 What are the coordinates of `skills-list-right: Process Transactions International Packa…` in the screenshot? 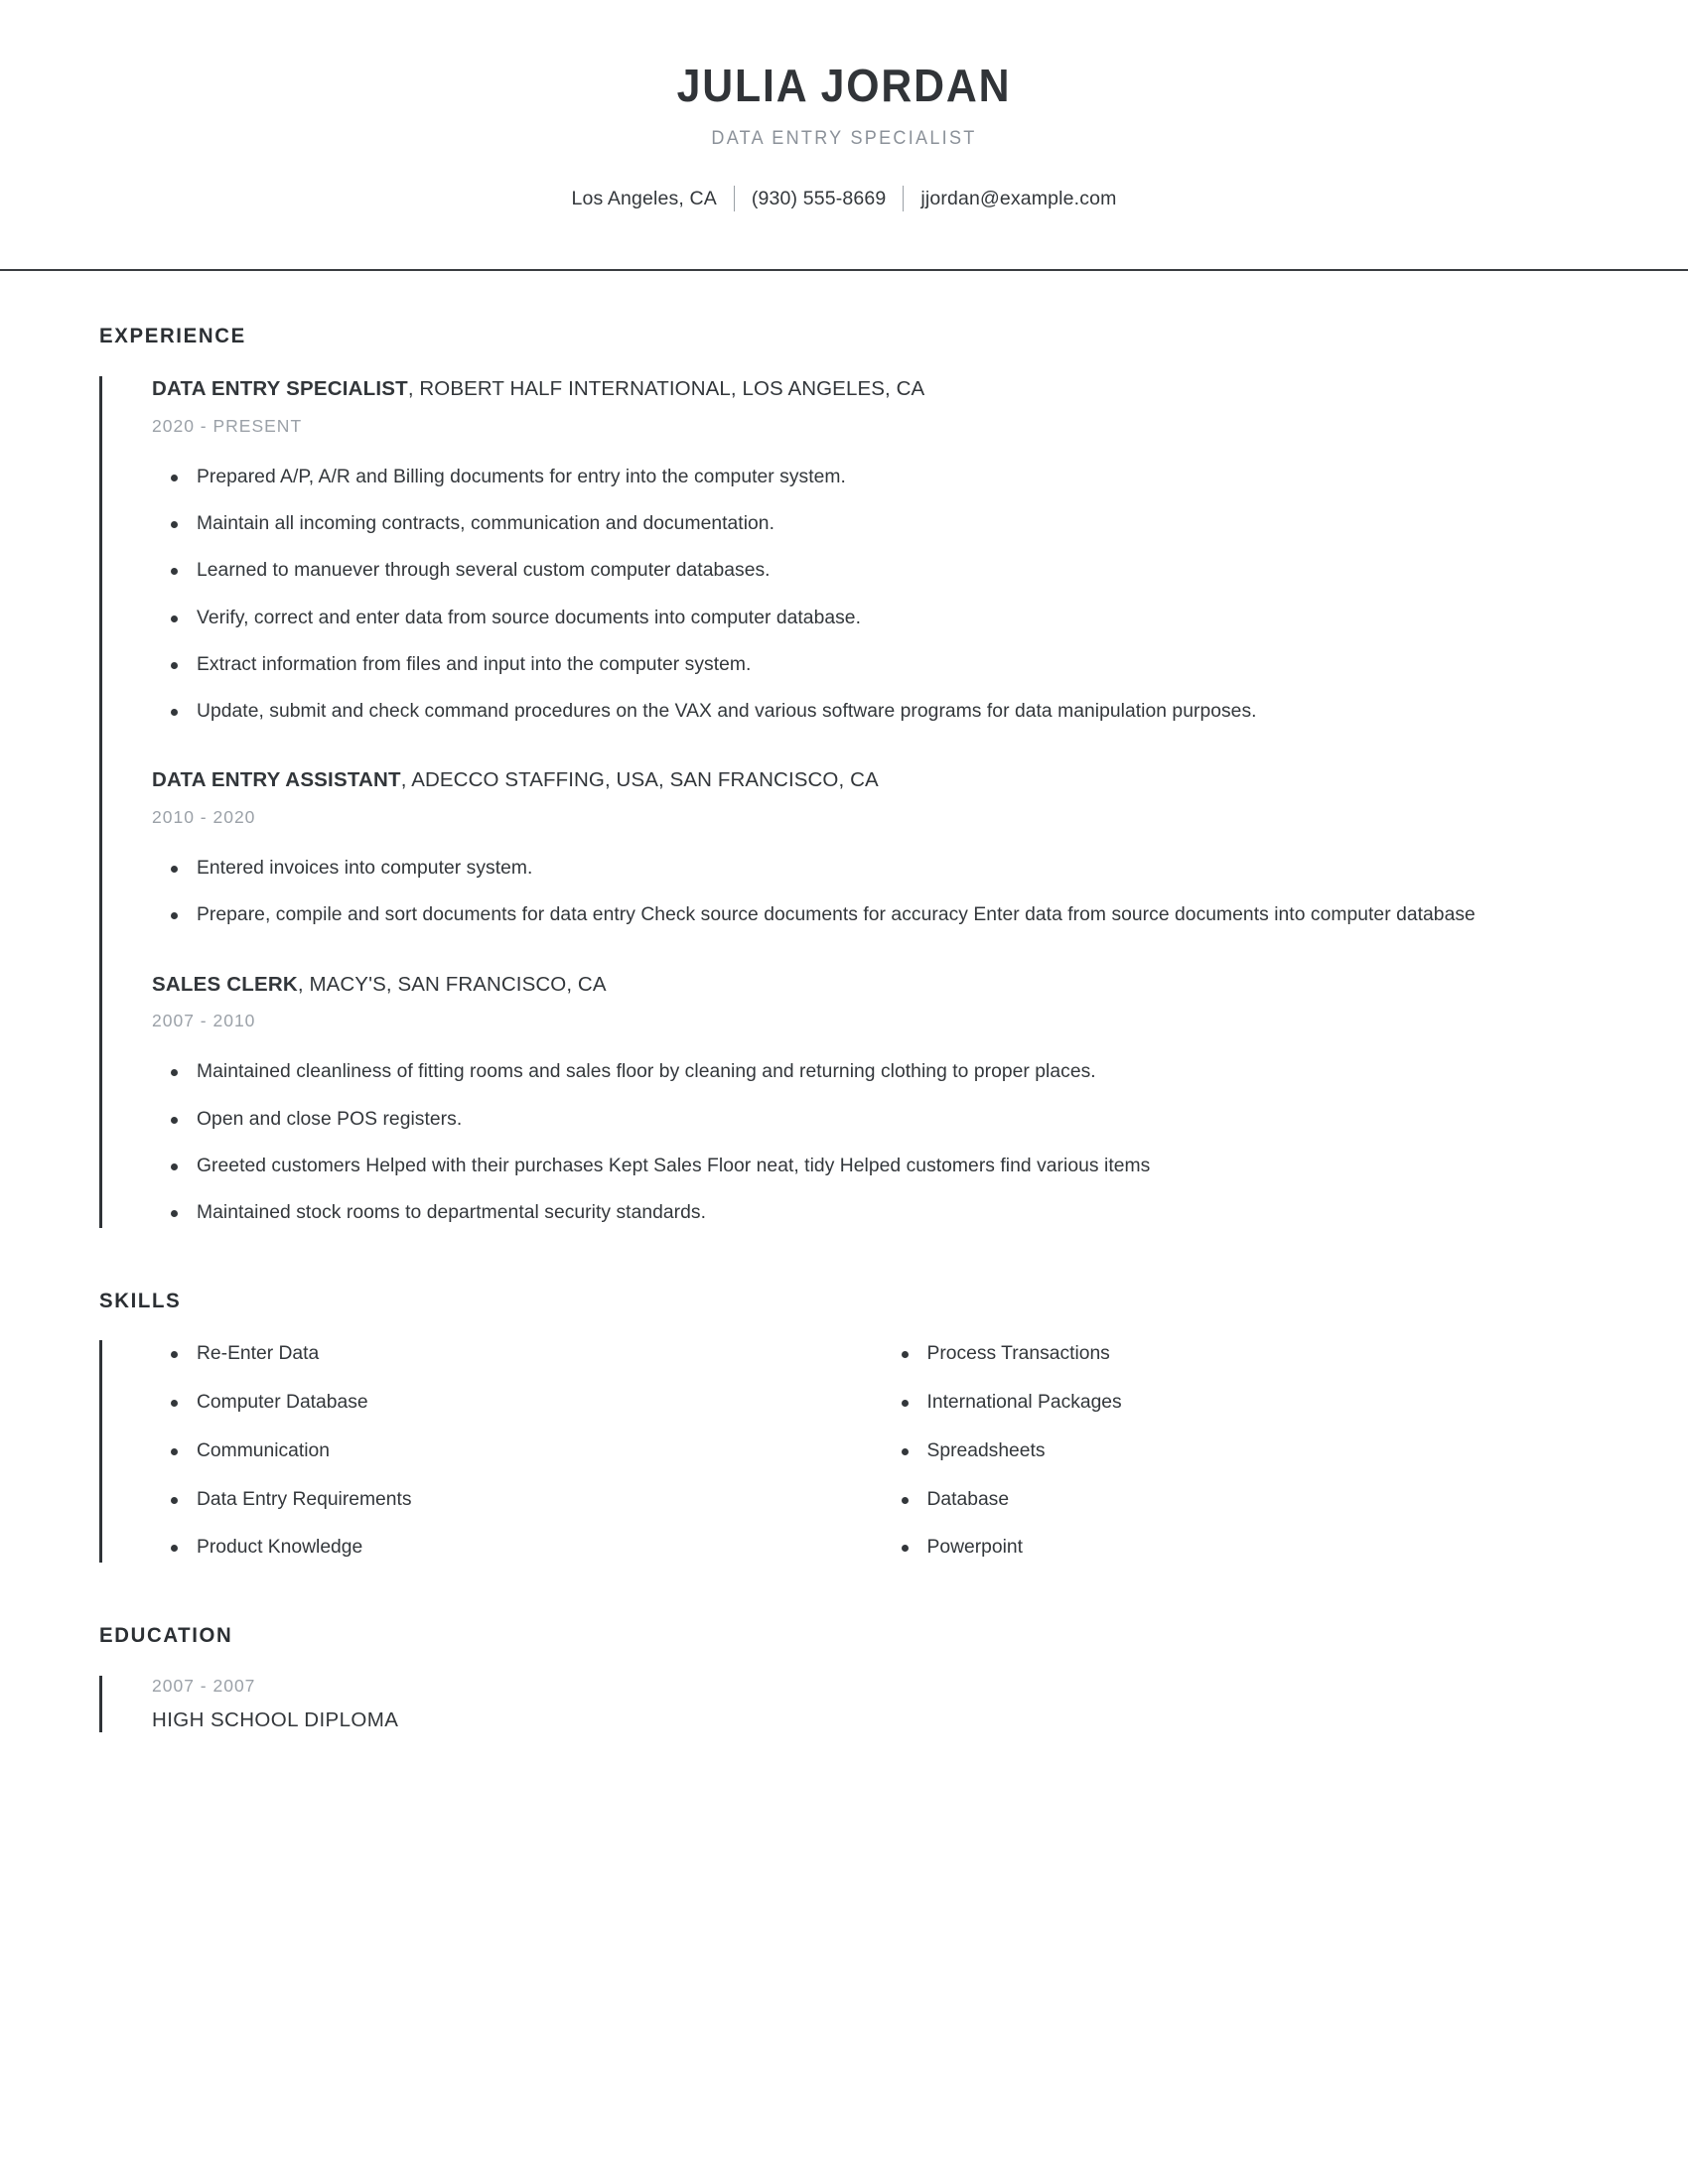 It's located at (1236, 1452).